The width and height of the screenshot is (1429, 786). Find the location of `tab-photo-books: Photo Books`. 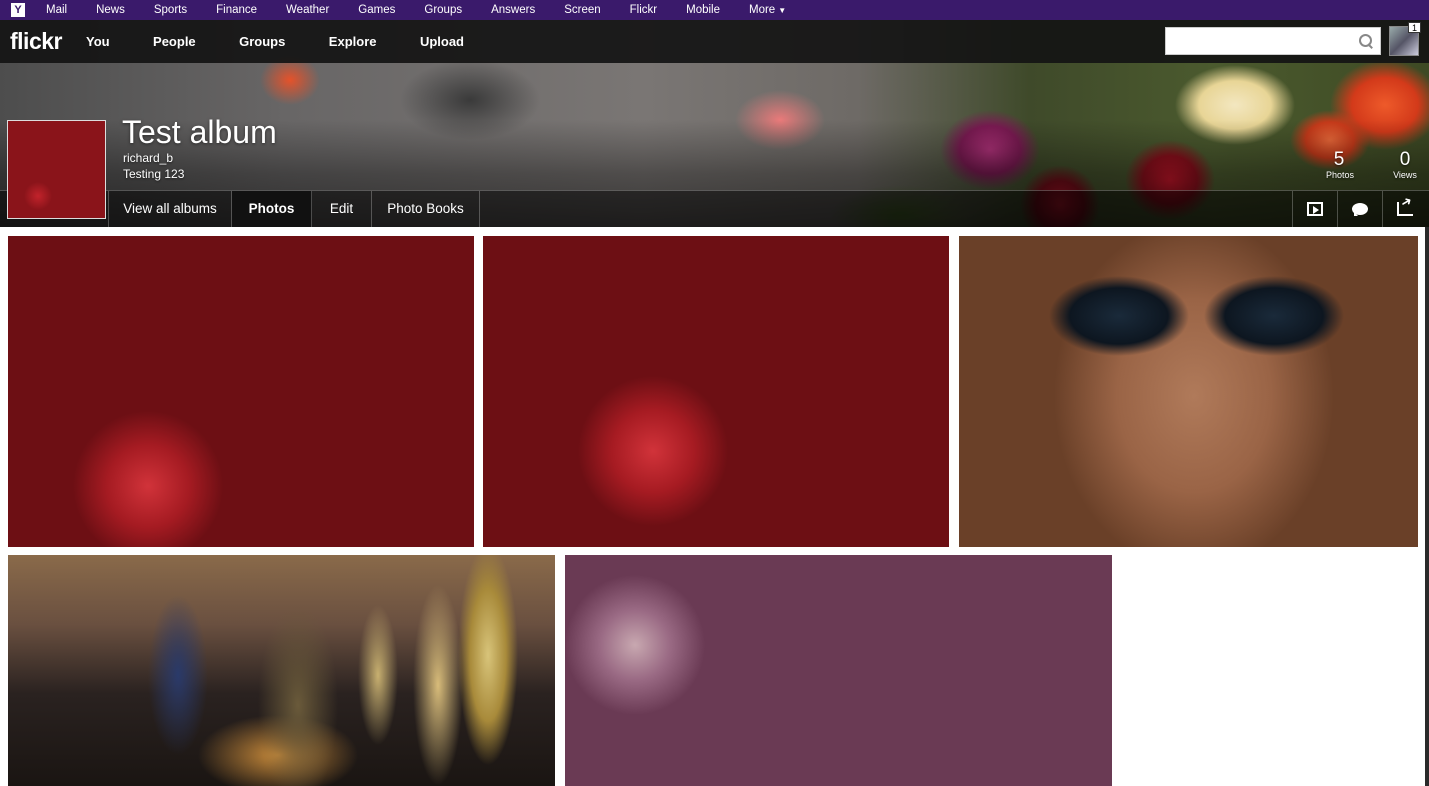

tab-photo-books: Photo Books is located at coordinates (426, 209).